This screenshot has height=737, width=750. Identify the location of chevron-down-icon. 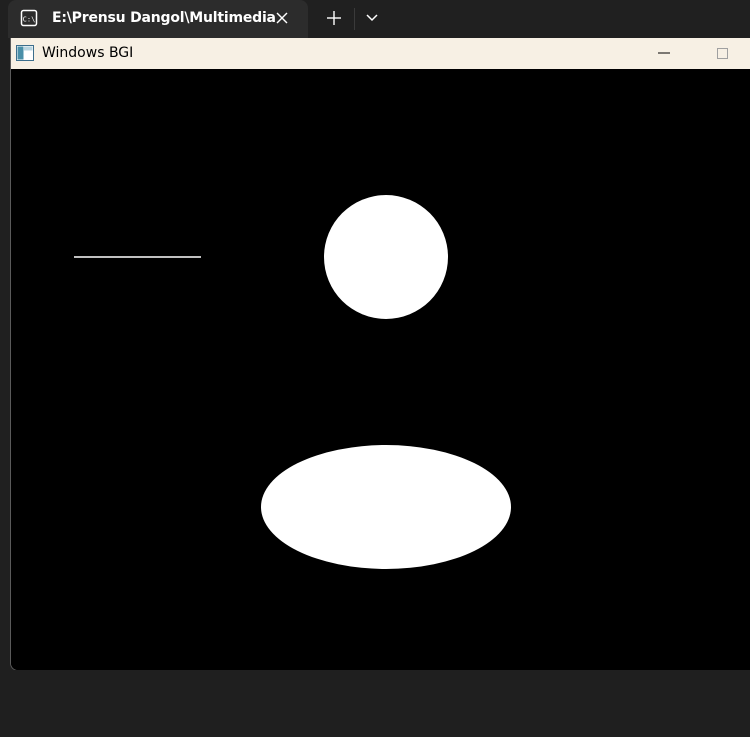
(372, 18).